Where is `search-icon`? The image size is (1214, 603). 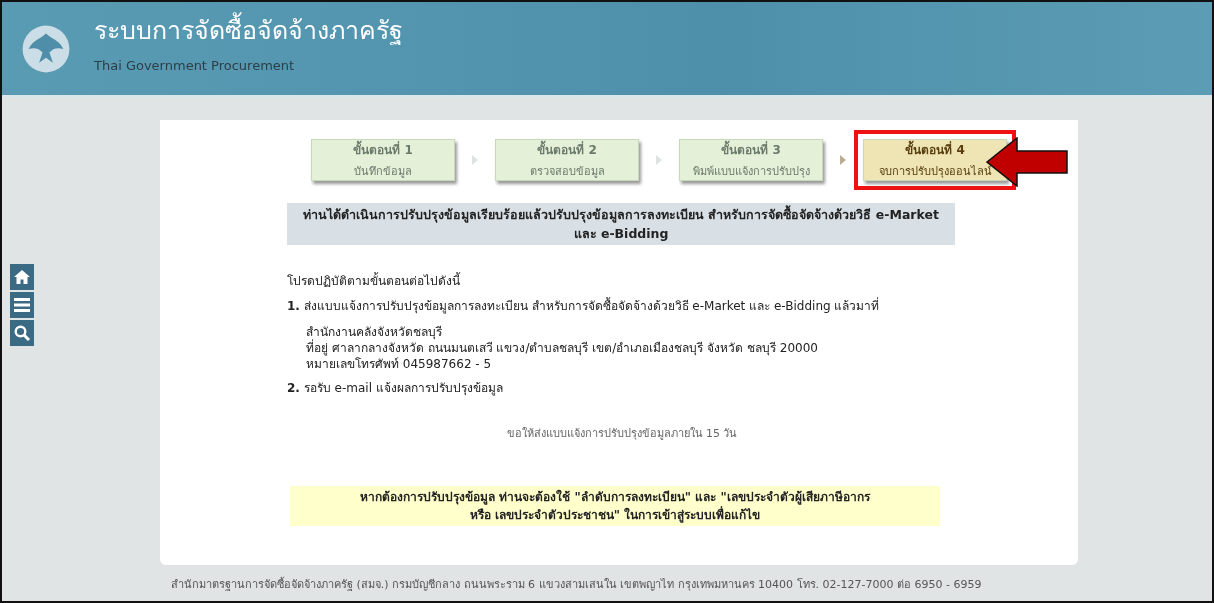
search-icon is located at coordinates (22, 333).